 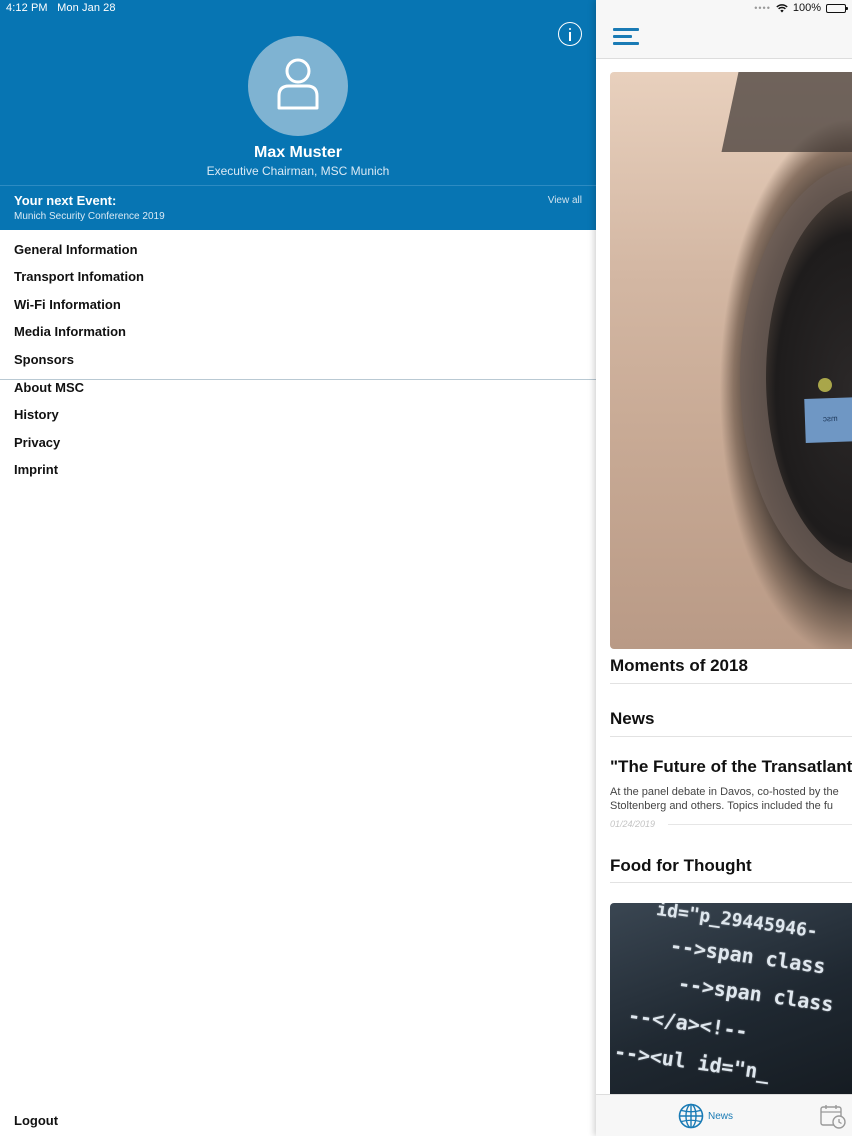 What do you see at coordinates (692, 1062) in the screenshot?
I see `code-line: --><ul id="n_` at bounding box center [692, 1062].